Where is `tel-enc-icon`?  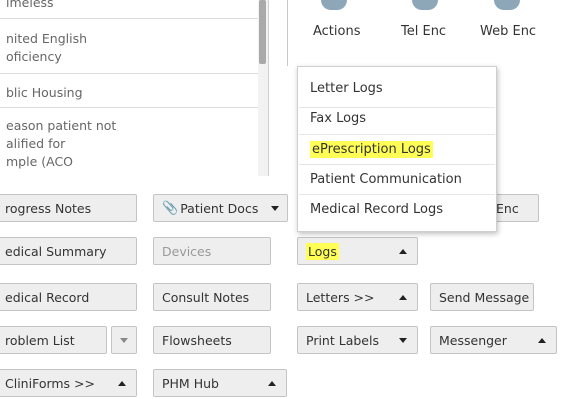
tel-enc-icon is located at coordinates (425, 5).